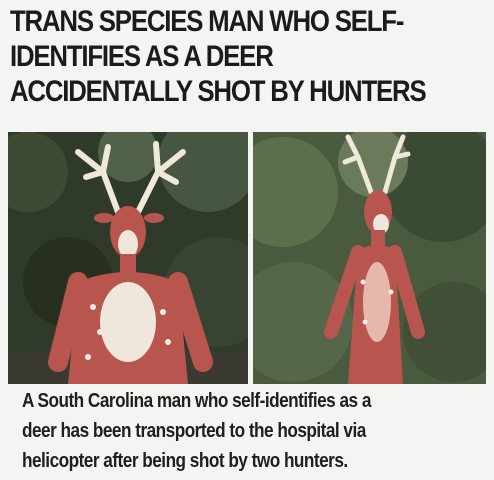  Describe the element at coordinates (218, 91) in the screenshot. I see `headline-line: ACCIDENTALLY SHOT BY HUNTERS` at that location.